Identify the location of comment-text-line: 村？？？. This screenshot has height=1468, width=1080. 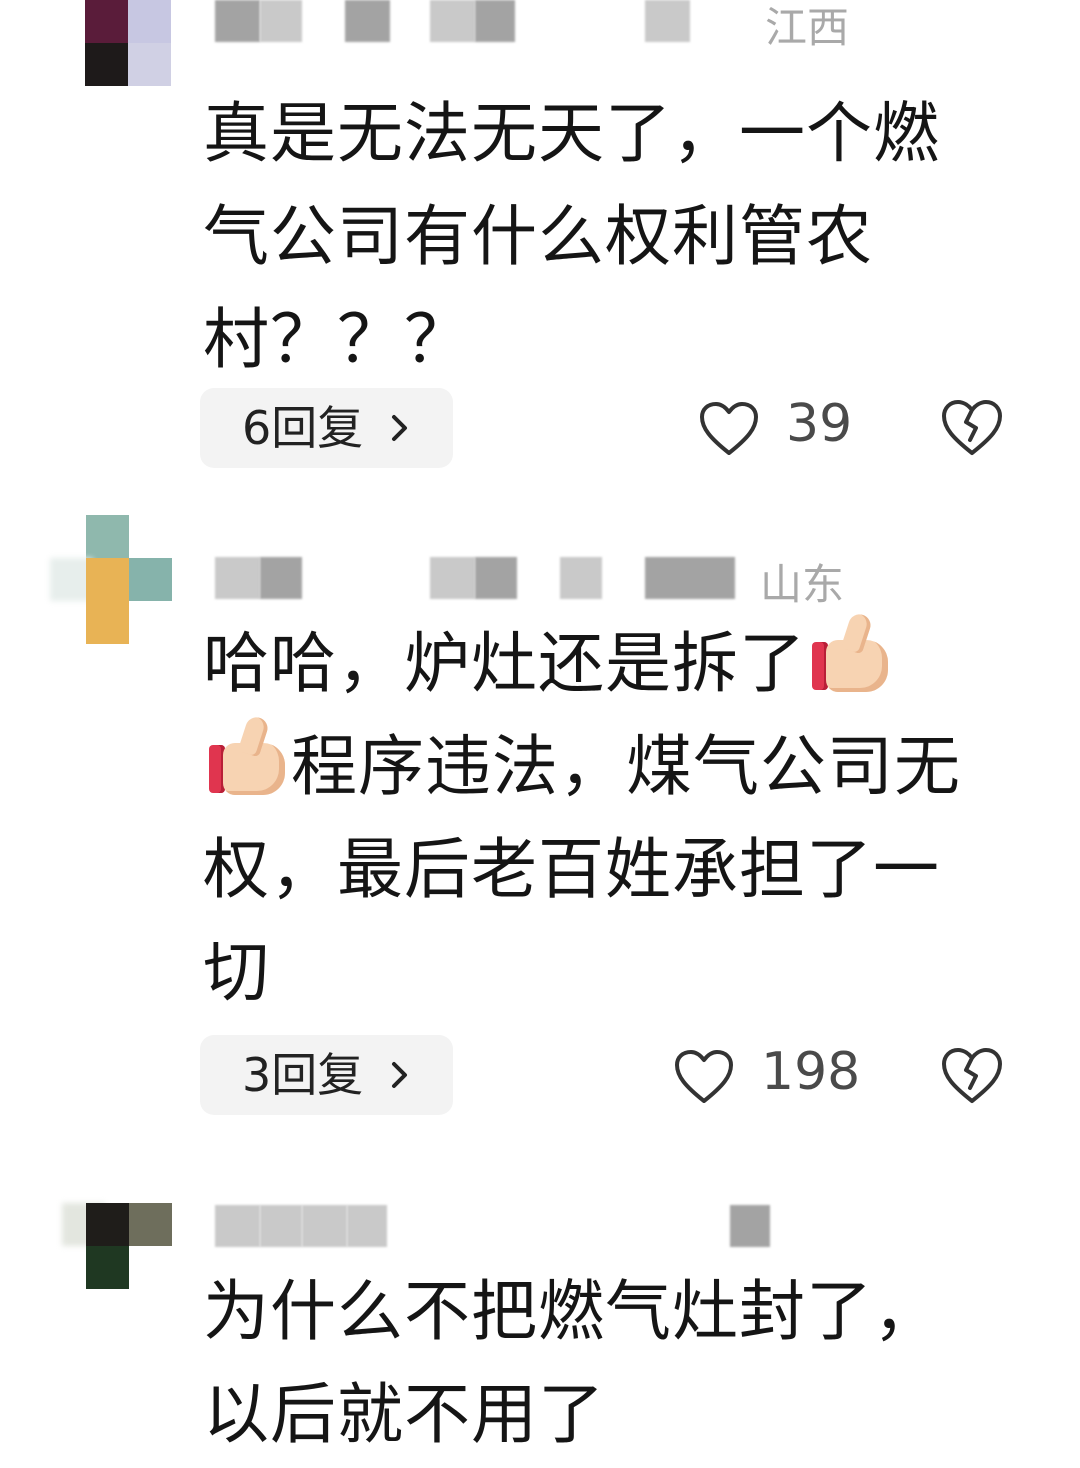
(337, 339).